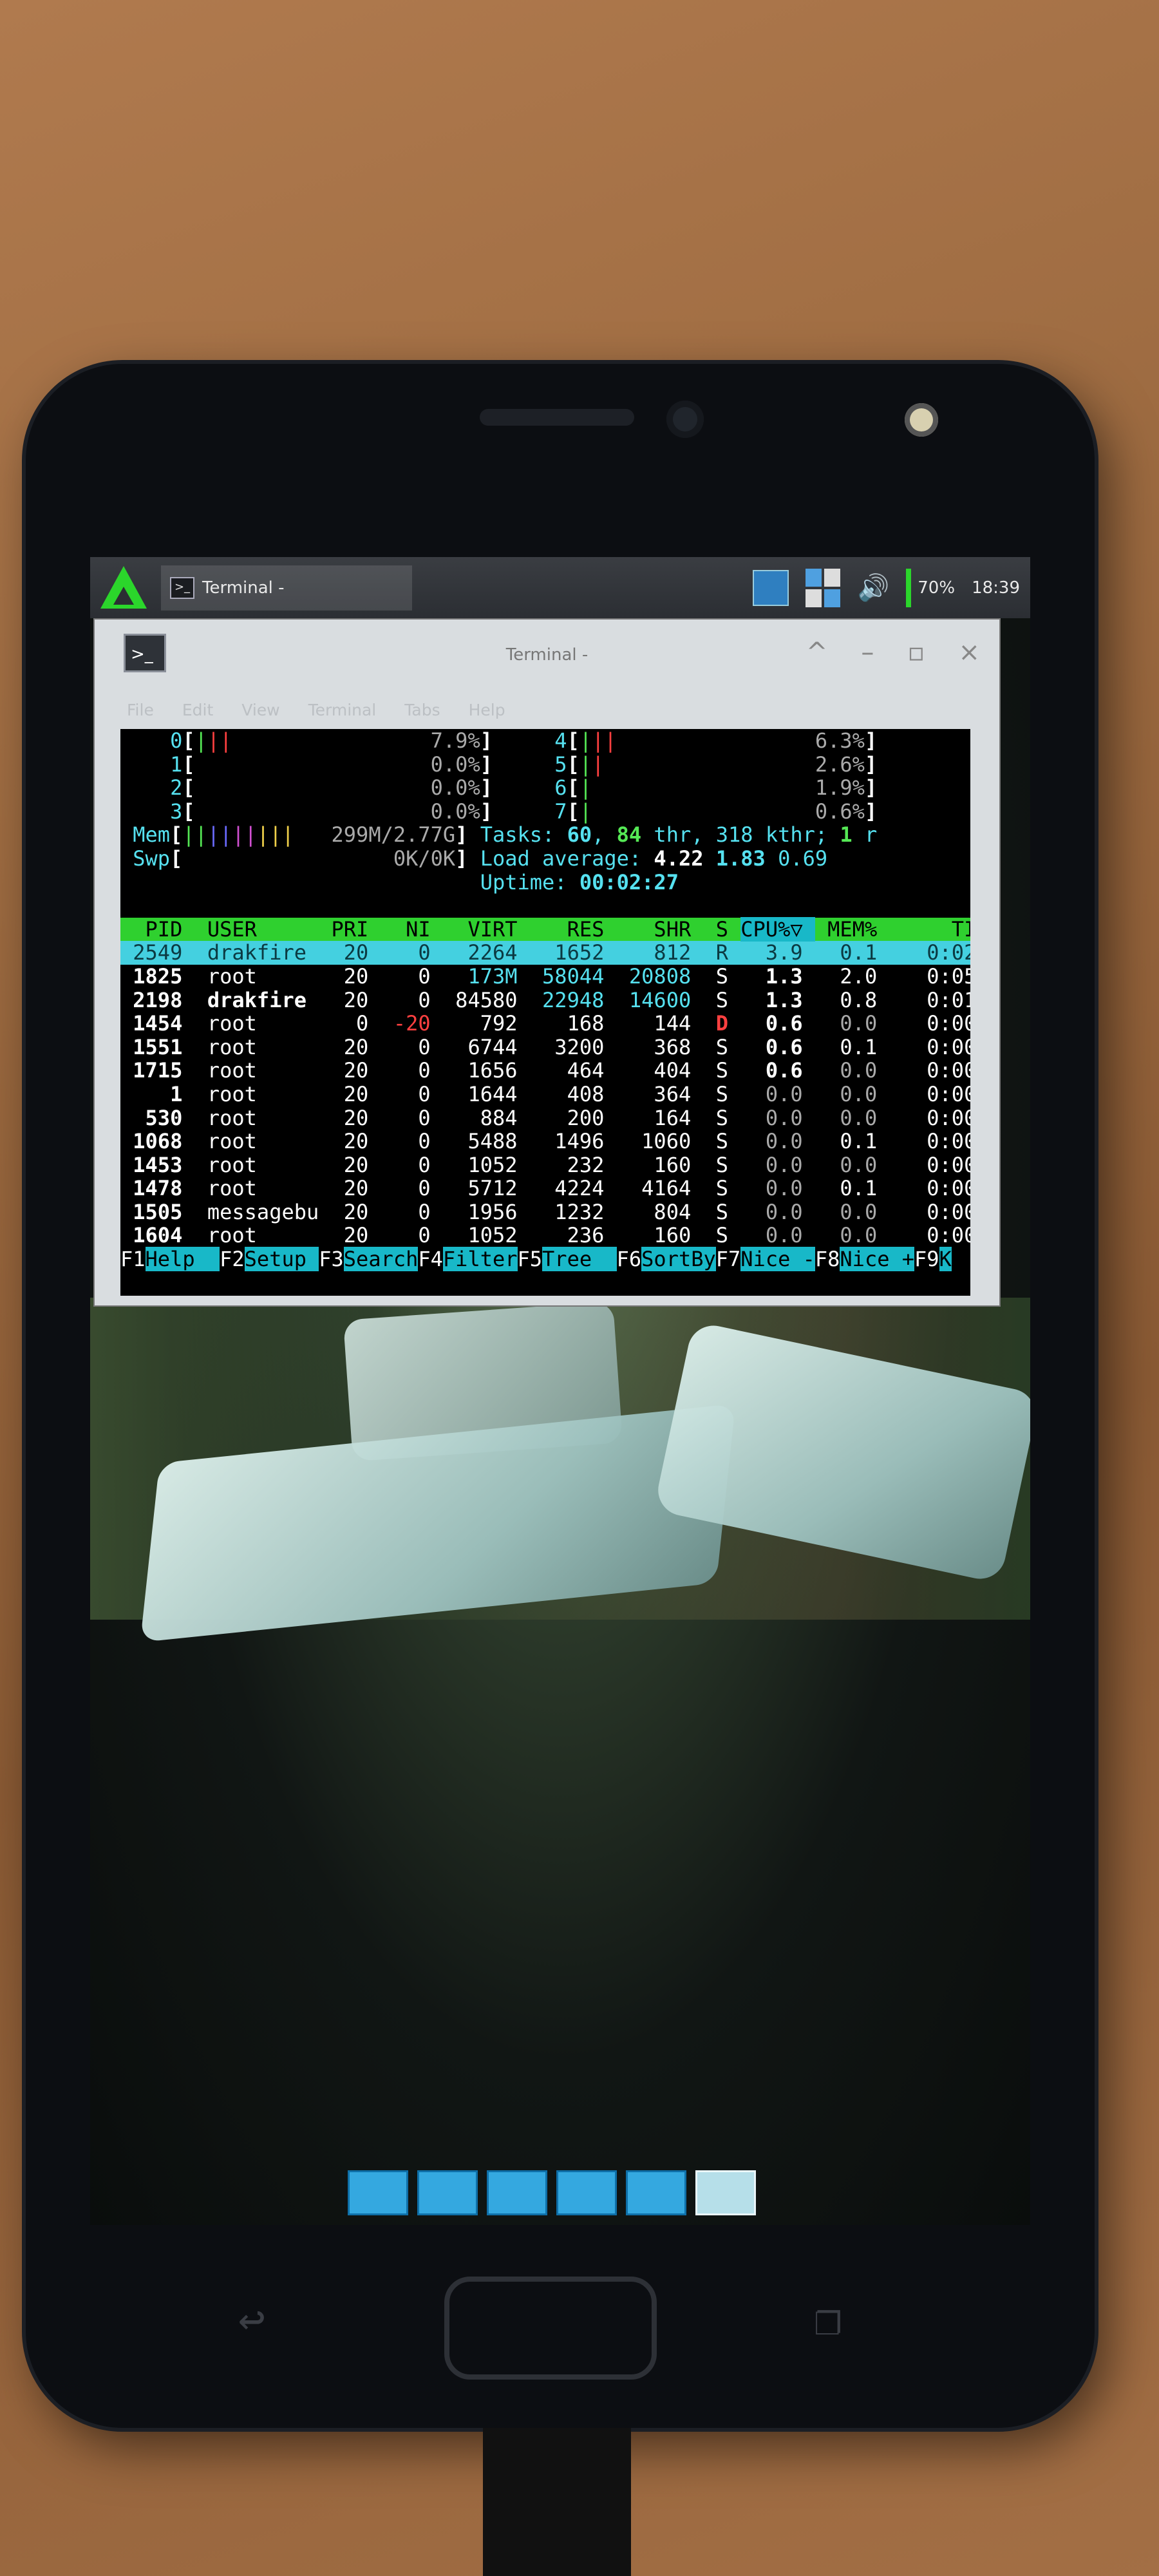  What do you see at coordinates (771, 587) in the screenshot?
I see `terminal-launcher-icon` at bounding box center [771, 587].